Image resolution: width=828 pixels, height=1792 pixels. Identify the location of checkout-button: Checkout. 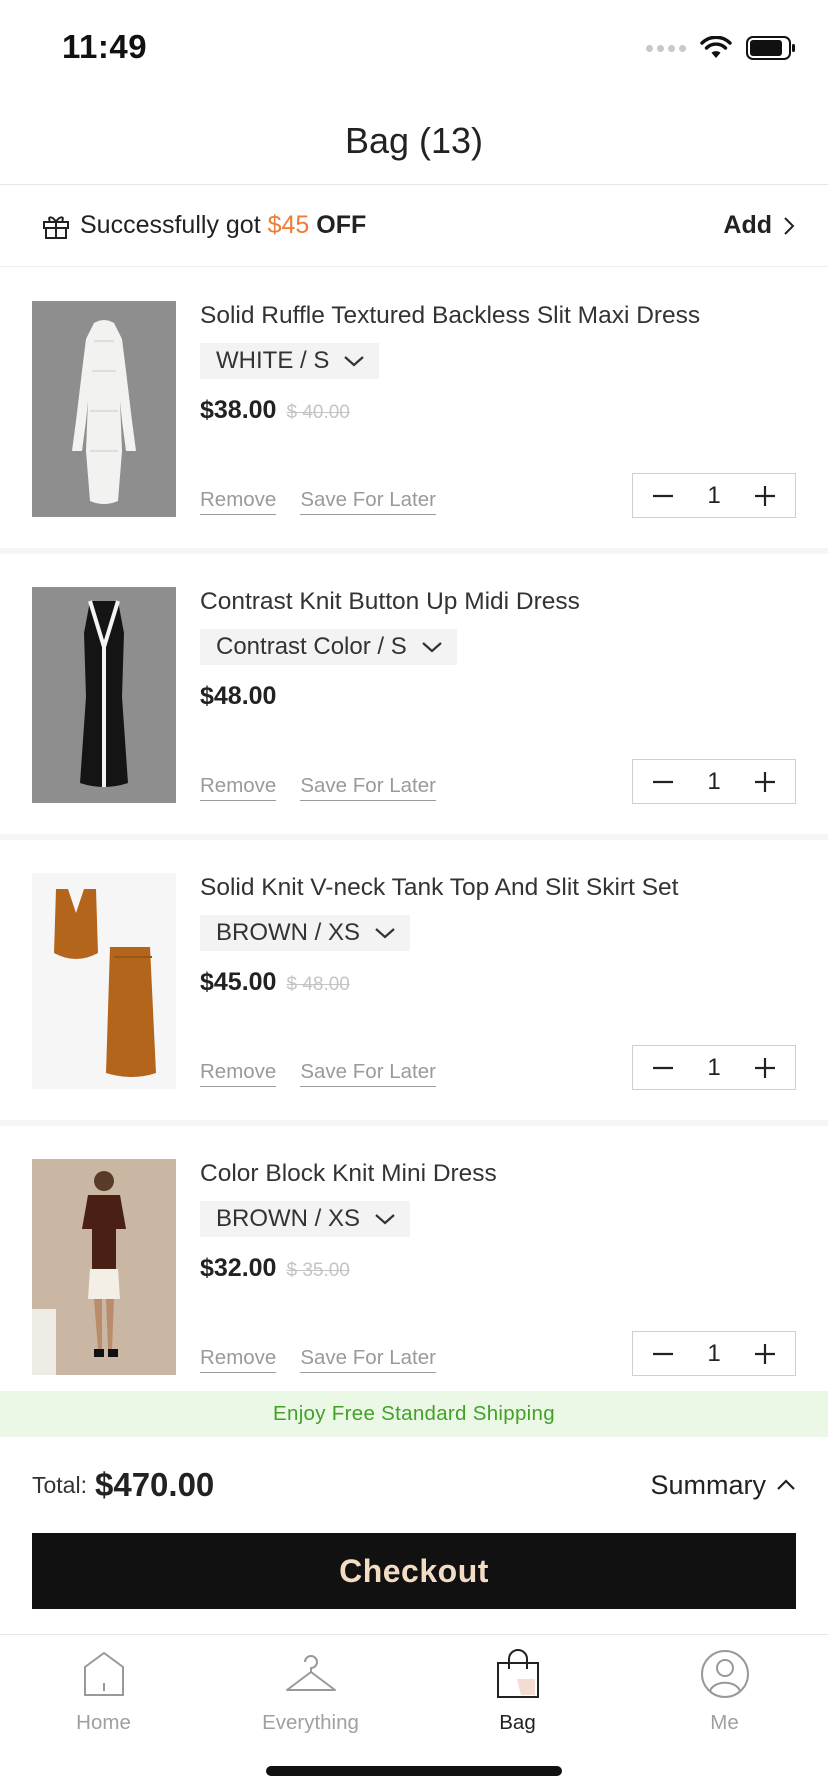
(414, 1571).